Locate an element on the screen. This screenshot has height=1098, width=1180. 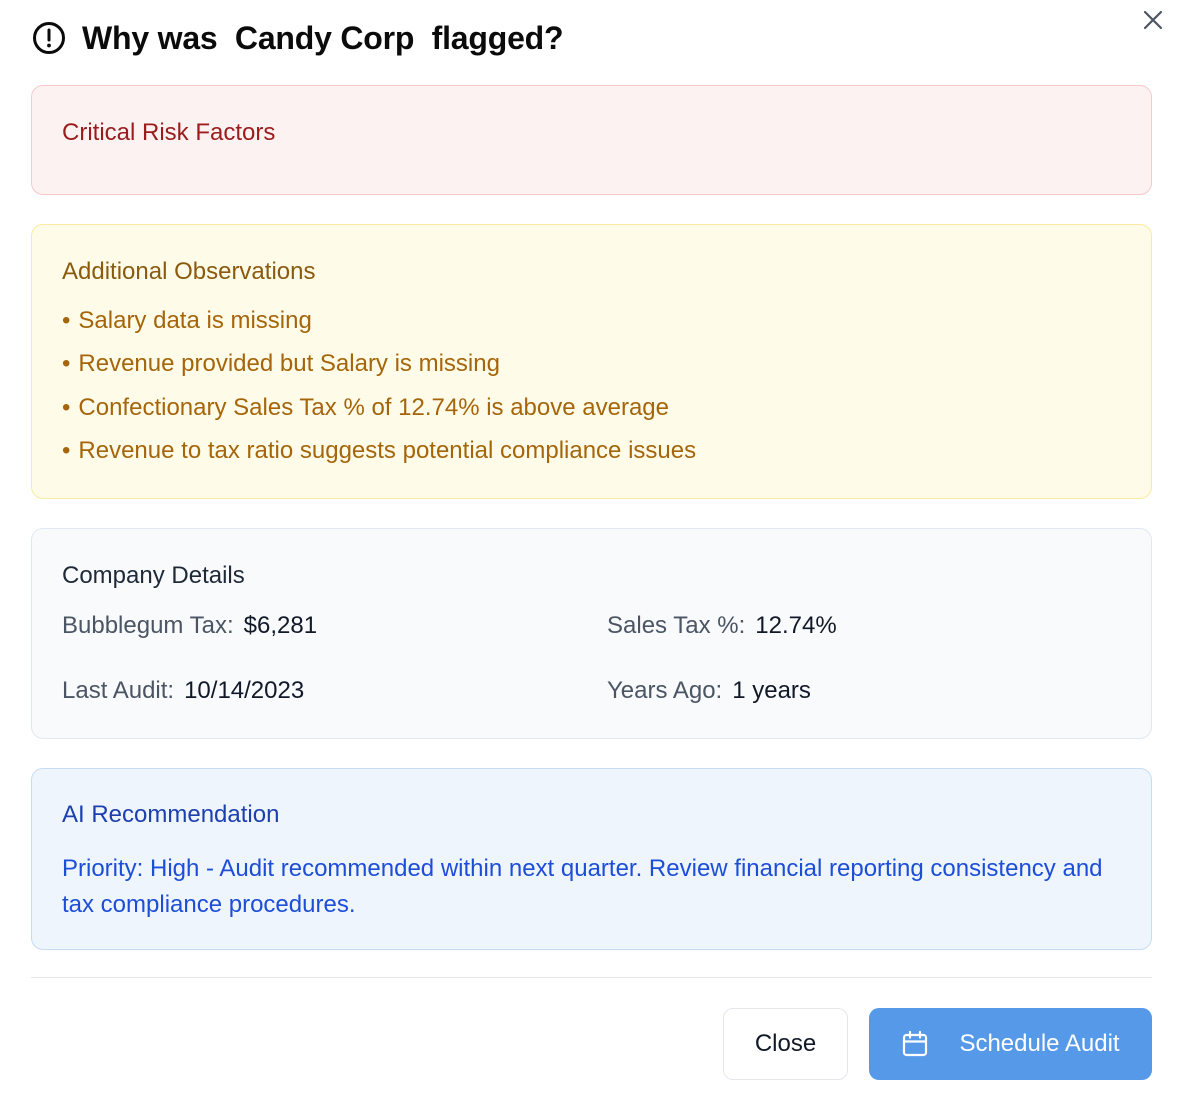
schedule-audit-label: Schedule Audit is located at coordinates (1039, 1043).